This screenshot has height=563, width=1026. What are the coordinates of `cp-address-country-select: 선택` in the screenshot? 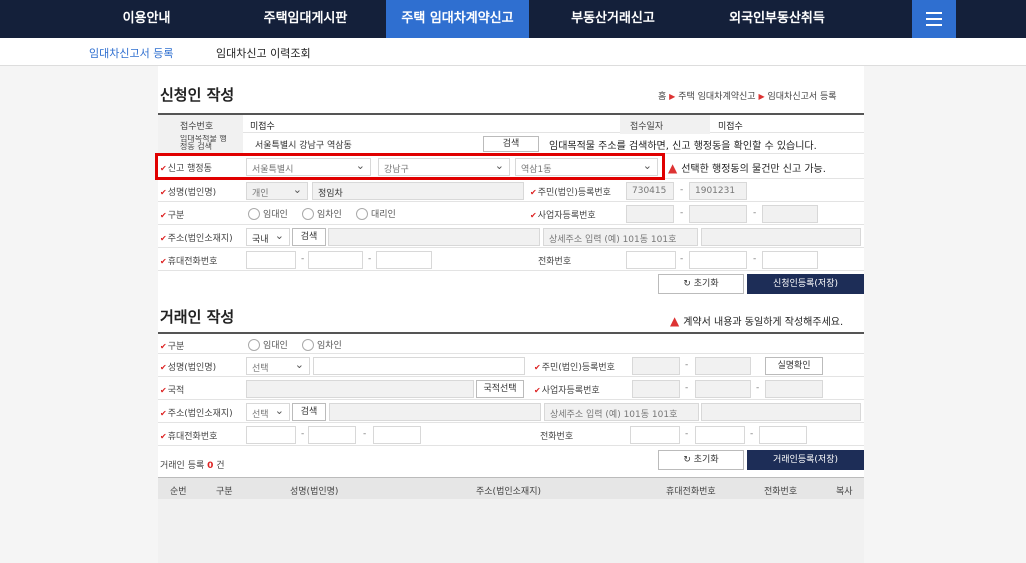 It's located at (268, 412).